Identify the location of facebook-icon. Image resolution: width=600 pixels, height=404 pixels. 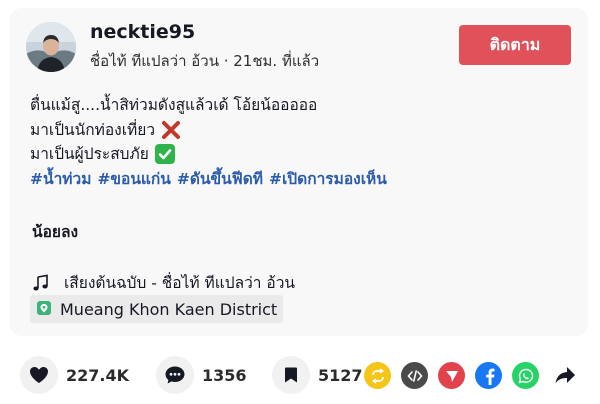
(488, 375).